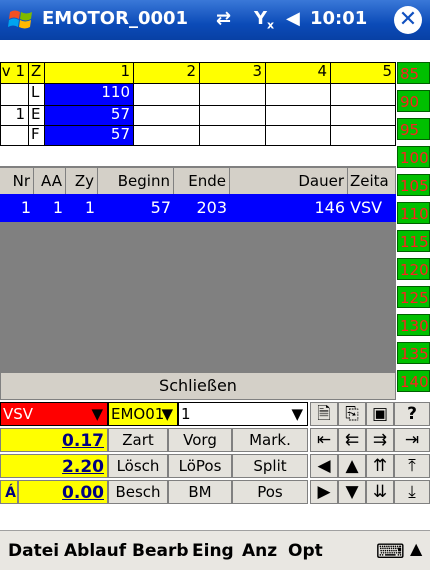 This screenshot has width=430, height=570. I want to click on scale-item: 125, so click(413, 297).